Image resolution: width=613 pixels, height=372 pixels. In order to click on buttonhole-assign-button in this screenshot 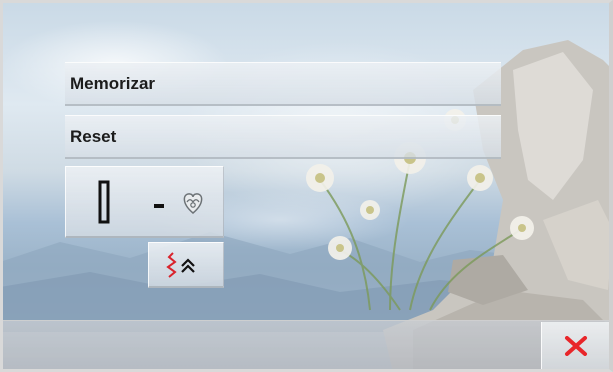, I will do `click(144, 202)`.